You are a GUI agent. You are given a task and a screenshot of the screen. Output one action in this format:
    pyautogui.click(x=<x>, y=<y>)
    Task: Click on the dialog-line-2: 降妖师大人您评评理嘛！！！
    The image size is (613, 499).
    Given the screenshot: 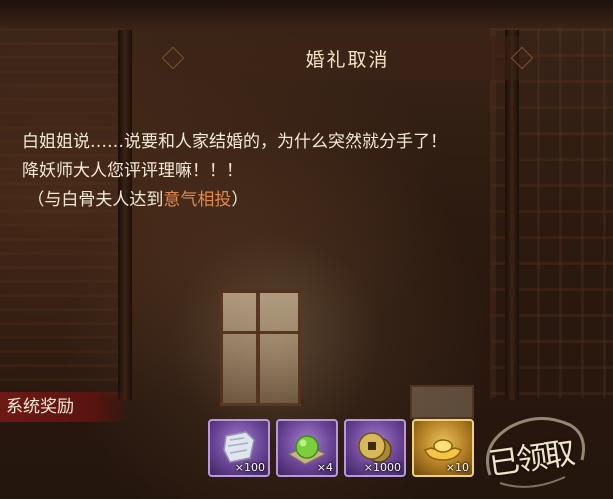 What is the action you would take?
    pyautogui.click(x=132, y=171)
    